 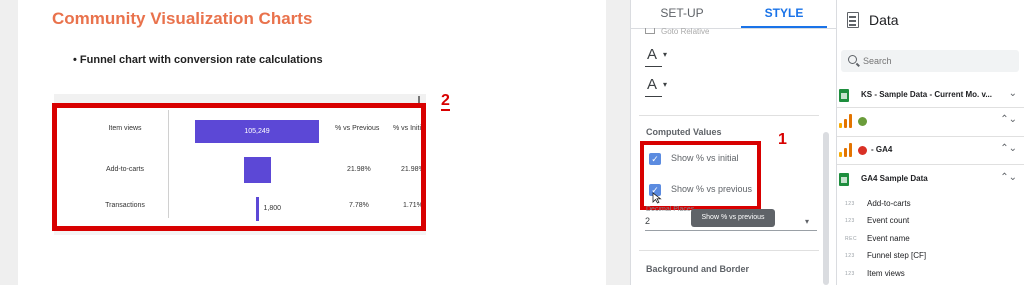 What do you see at coordinates (784, 14) in the screenshot?
I see `tab-style: STYLE` at bounding box center [784, 14].